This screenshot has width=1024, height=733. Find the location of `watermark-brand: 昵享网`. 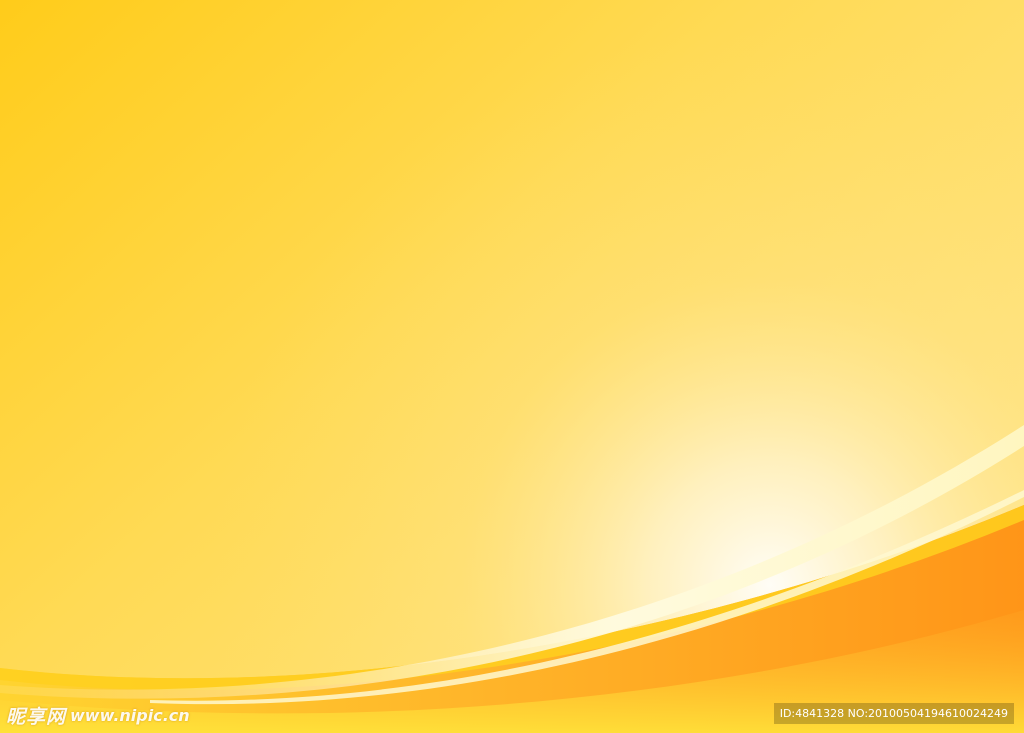

watermark-brand: 昵享网 is located at coordinates (36, 716).